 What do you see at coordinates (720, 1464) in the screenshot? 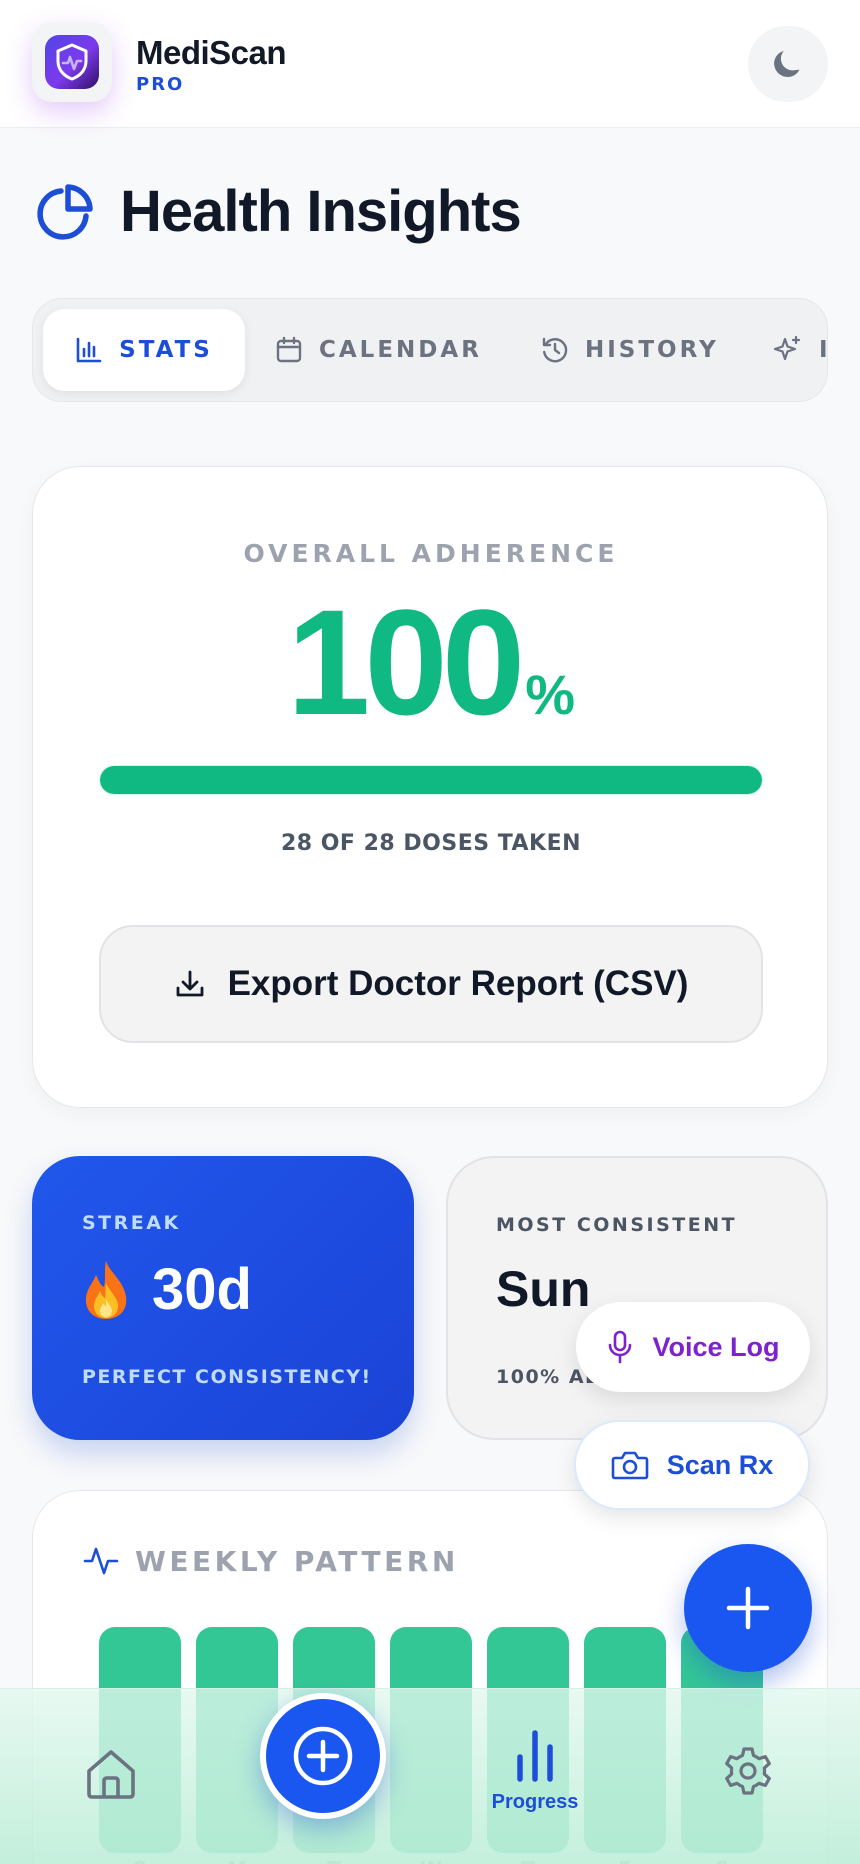
I see `scan-rx-label: Scan Rx` at bounding box center [720, 1464].